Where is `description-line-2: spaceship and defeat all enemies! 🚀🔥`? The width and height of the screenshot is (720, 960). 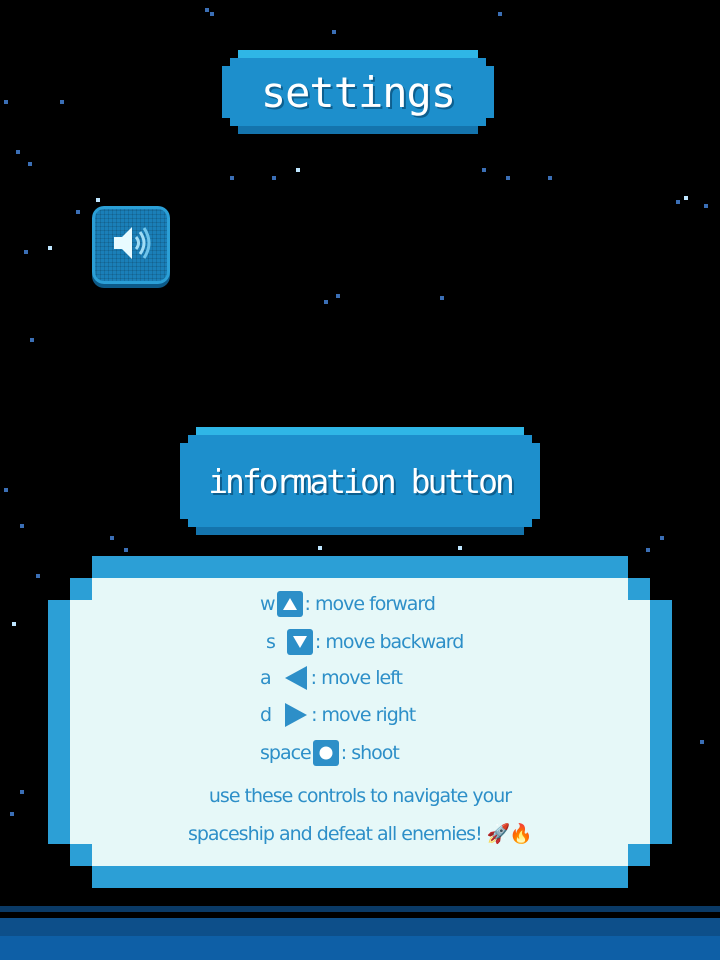
description-line-2: spaceship and defeat all enemies! 🚀🔥 is located at coordinates (360, 834).